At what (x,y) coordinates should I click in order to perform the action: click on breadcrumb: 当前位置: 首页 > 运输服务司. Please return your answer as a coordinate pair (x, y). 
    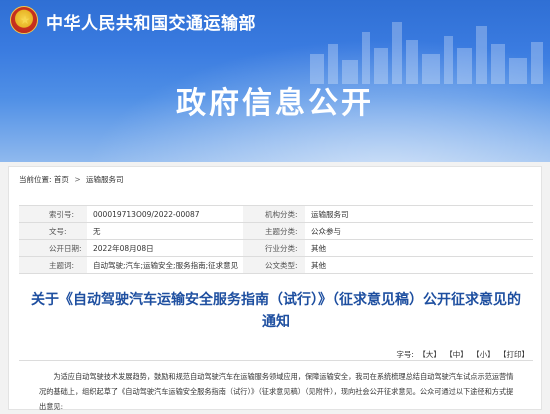
    Looking at the image, I should click on (71, 179).